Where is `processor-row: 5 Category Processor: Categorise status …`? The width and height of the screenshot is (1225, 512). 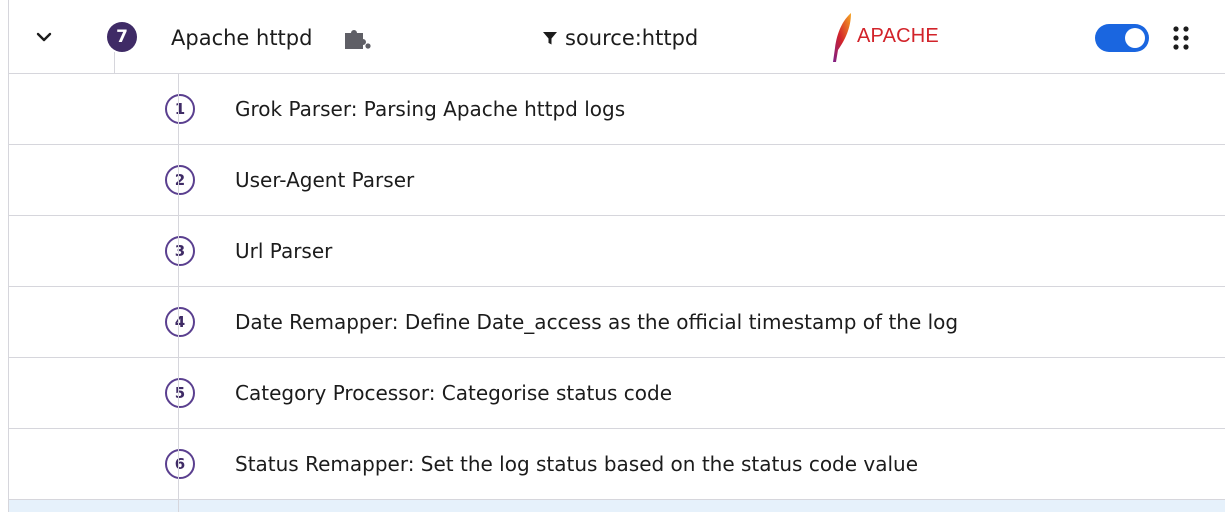
processor-row: 5 Category Processor: Categorise status … is located at coordinates (616, 393).